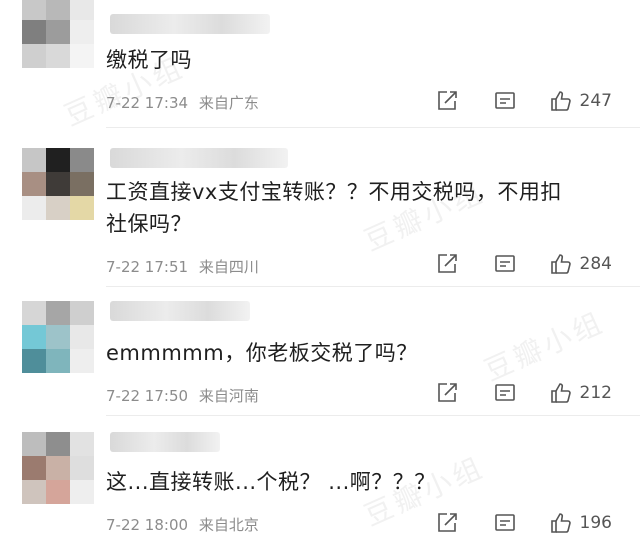 The image size is (640, 557). I want to click on comment-text: emmmmm，你老板交税了吗？, so click(262, 353).